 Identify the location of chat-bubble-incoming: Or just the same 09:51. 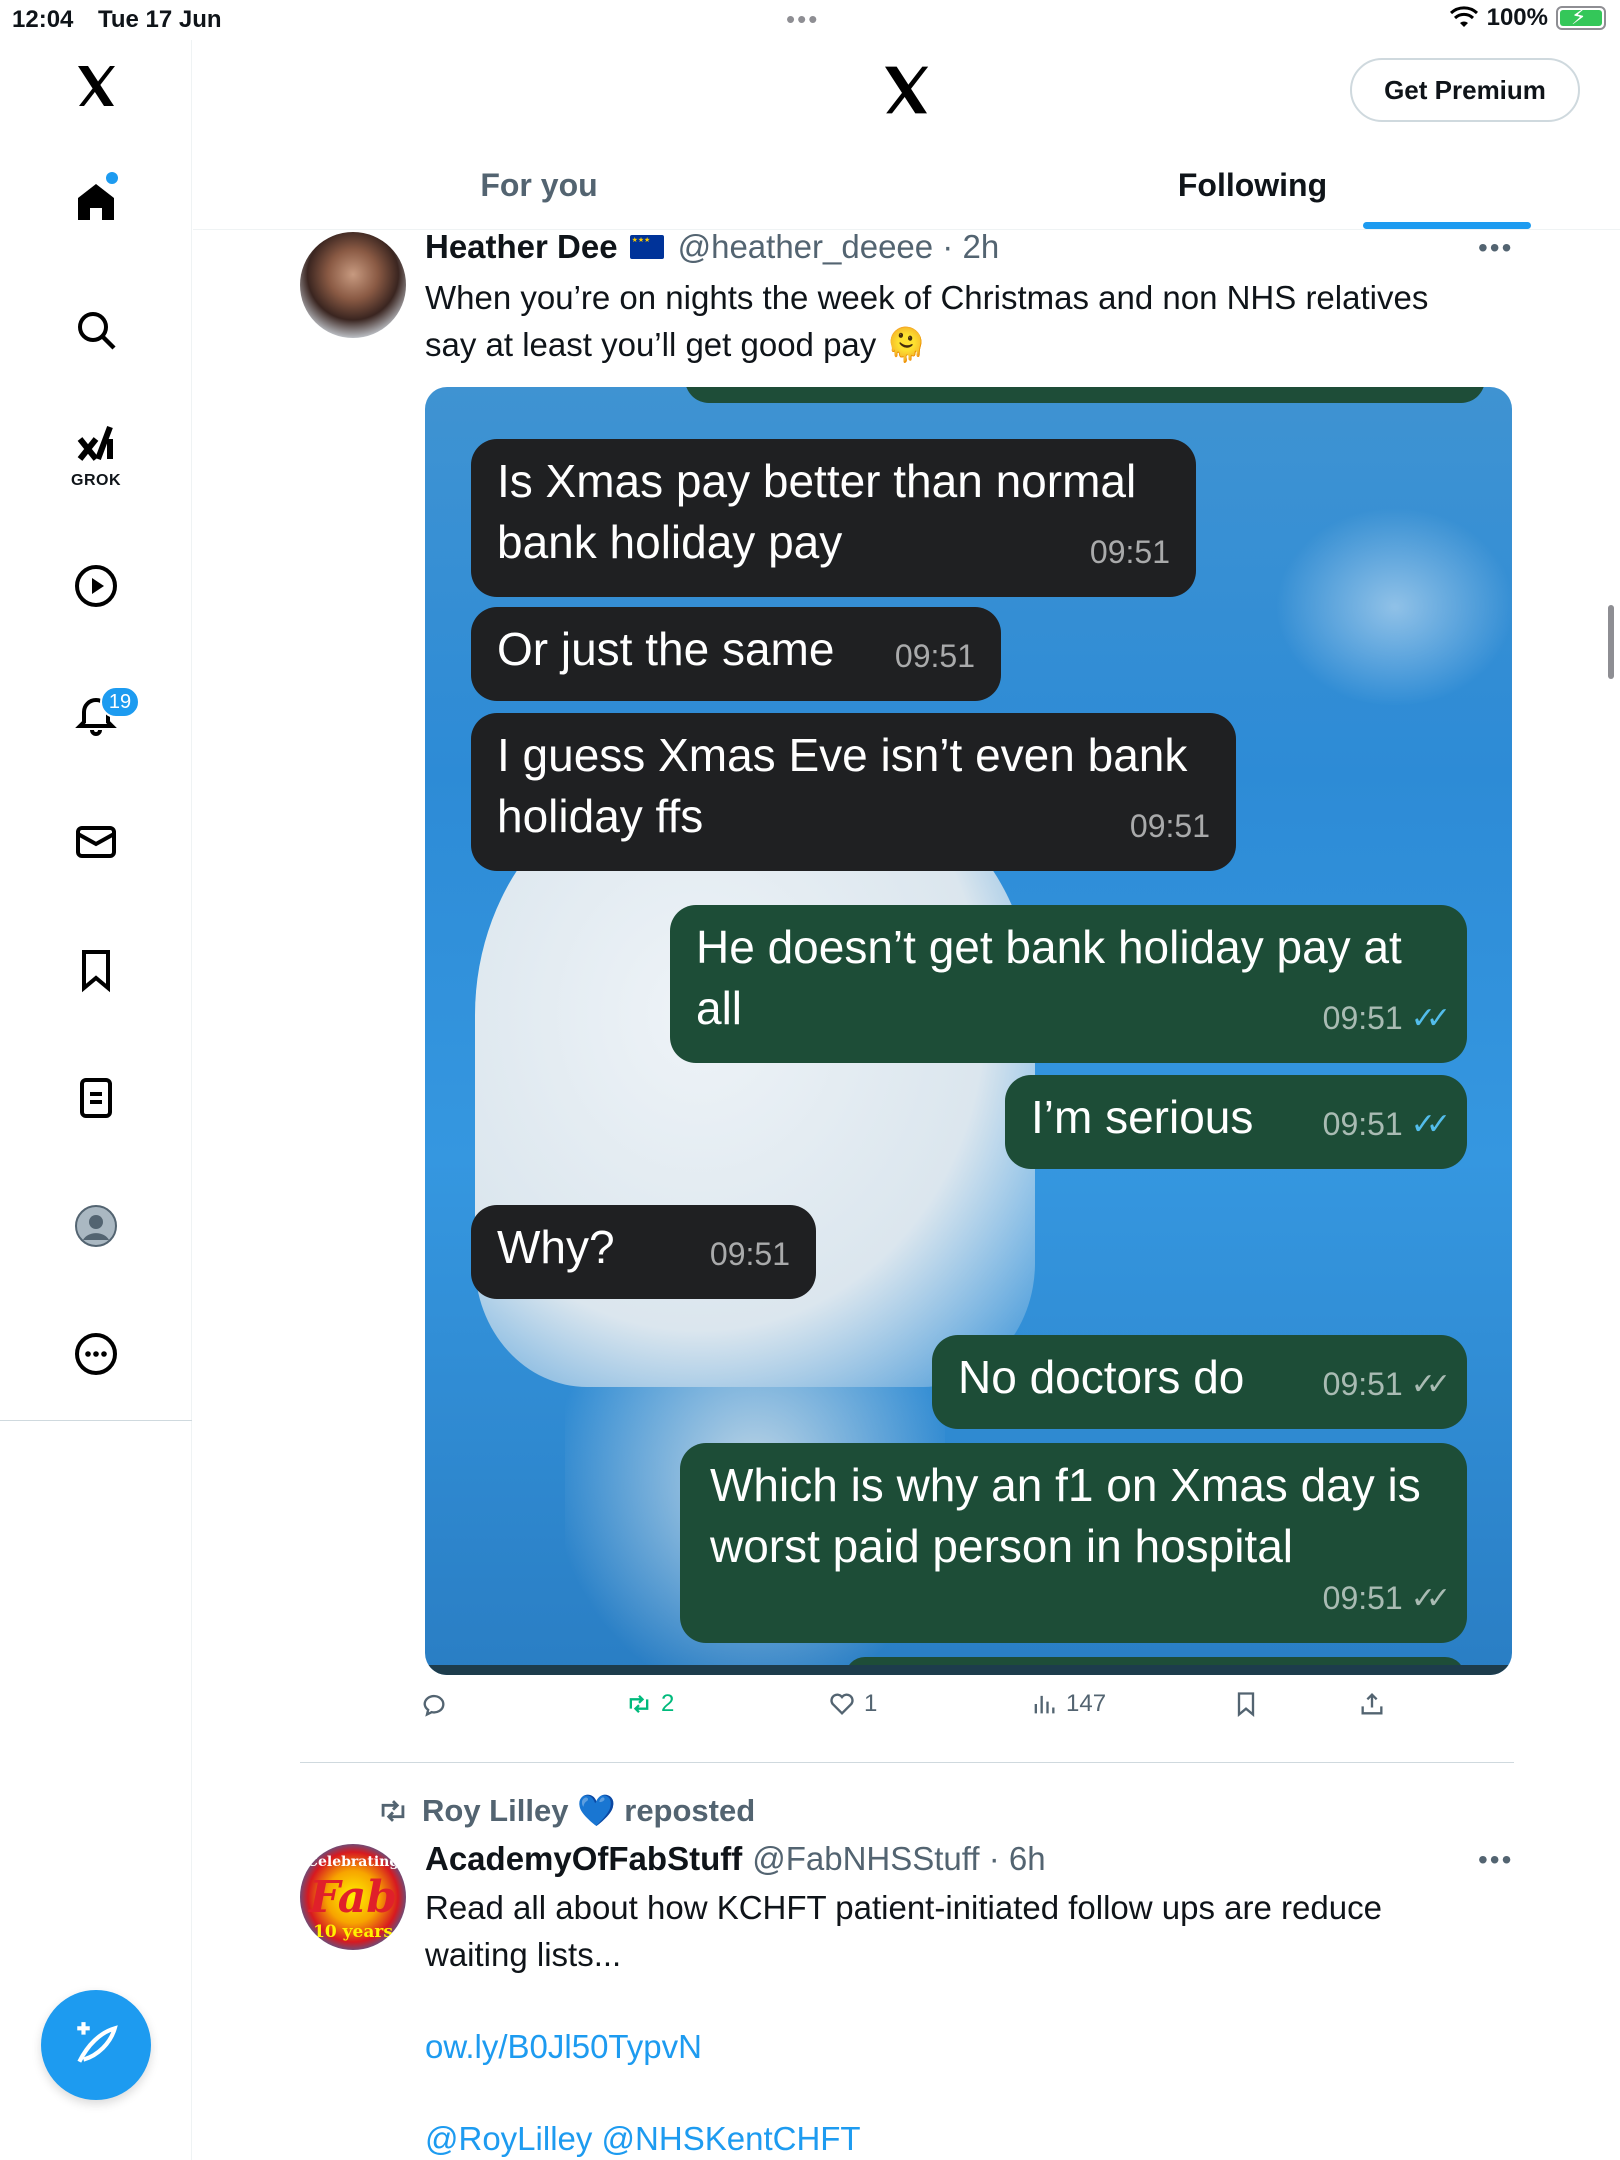
(736, 654).